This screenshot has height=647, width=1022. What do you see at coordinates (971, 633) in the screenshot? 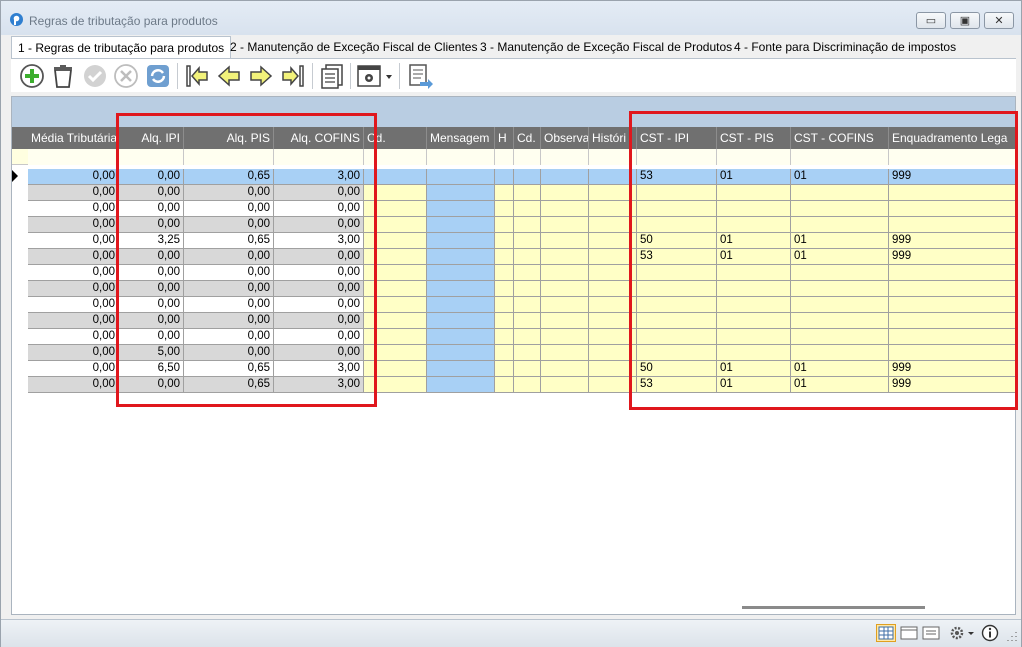
I see `chevron-down-icon` at bounding box center [971, 633].